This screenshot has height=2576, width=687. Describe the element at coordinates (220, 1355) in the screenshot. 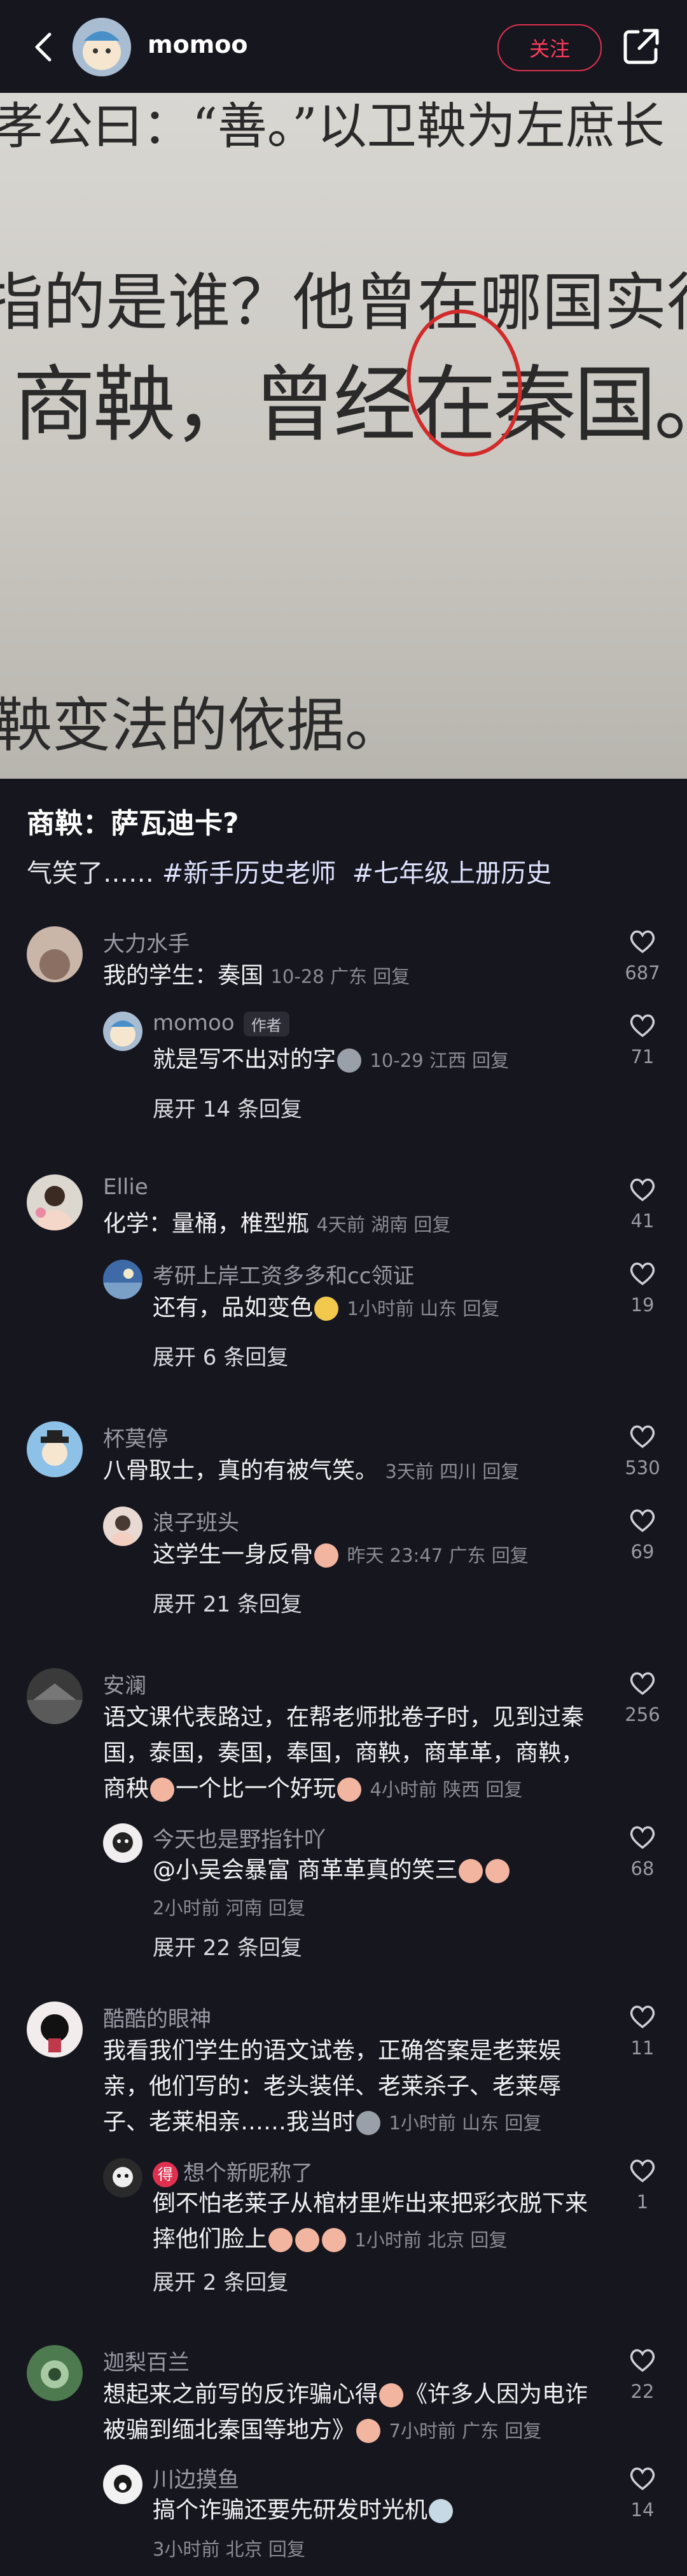

I see `expand-replies-button: 展开 6 条回复` at that location.